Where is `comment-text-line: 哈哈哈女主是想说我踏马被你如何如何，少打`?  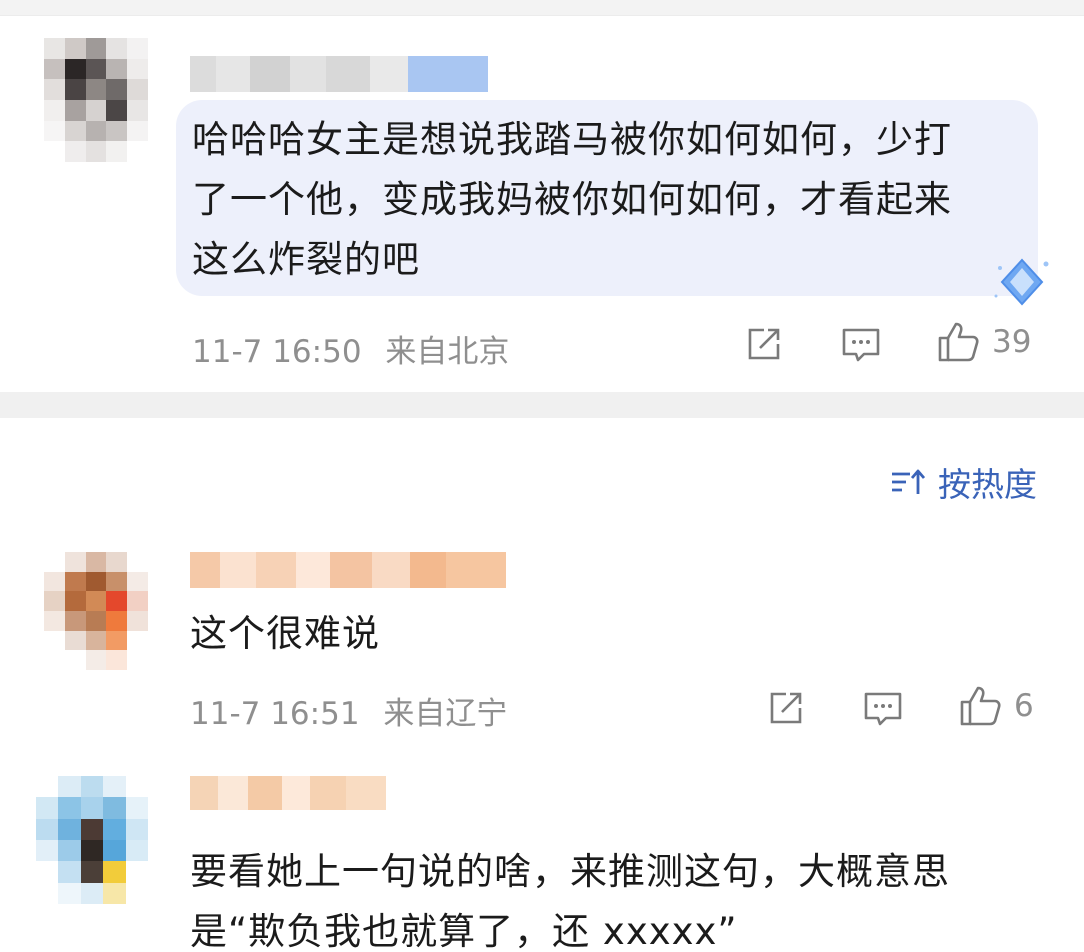
comment-text-line: 哈哈哈女主是想说我踏马被你如何如何，少打 is located at coordinates (572, 139).